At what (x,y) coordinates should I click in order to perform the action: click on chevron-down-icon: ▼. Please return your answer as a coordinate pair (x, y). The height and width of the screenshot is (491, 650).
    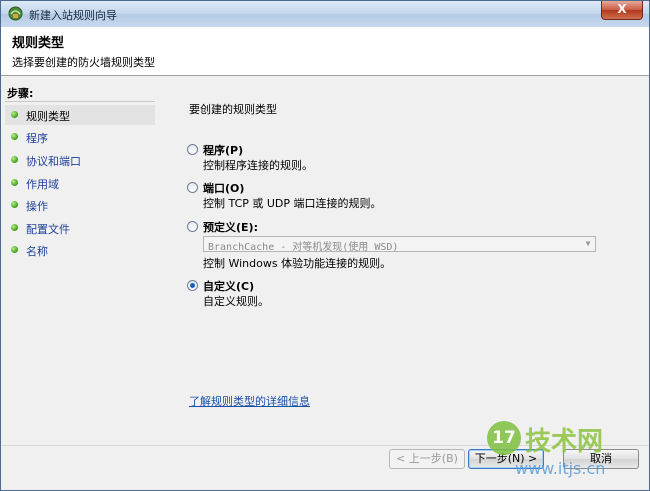
    Looking at the image, I should click on (588, 243).